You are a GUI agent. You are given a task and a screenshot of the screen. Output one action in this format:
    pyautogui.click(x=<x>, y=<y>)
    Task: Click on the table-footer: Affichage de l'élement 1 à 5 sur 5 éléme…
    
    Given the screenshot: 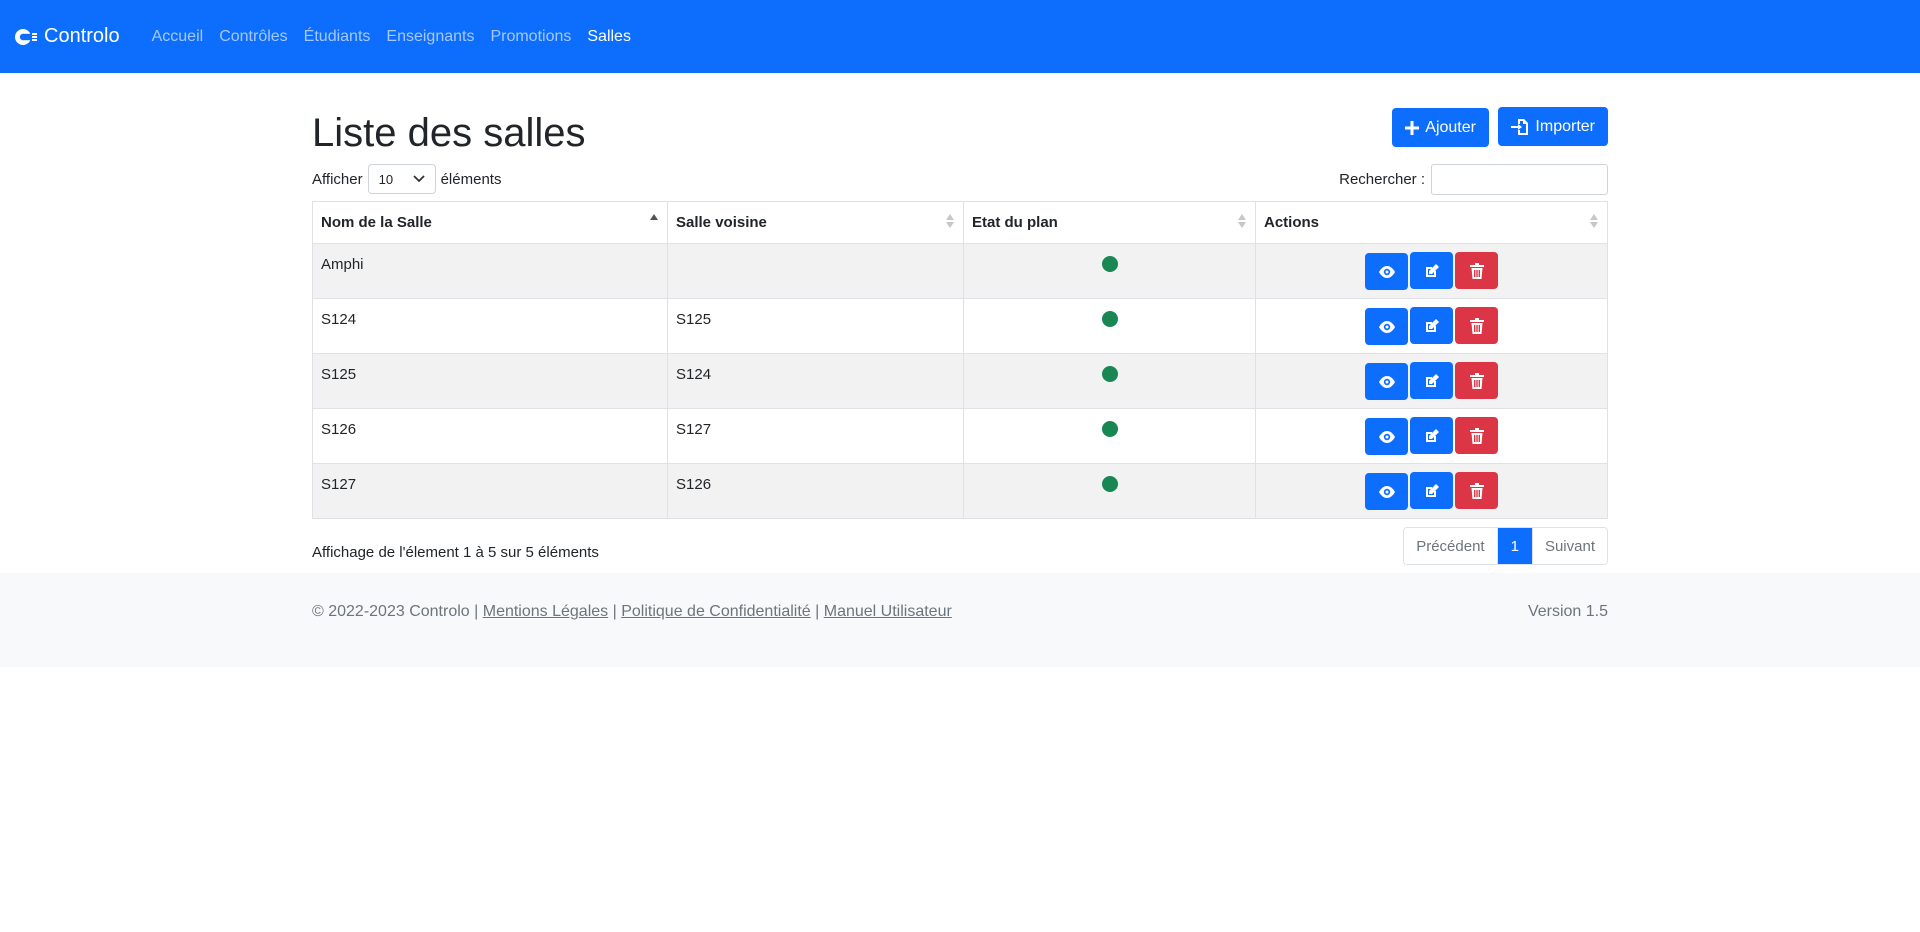 What is the action you would take?
    pyautogui.click(x=960, y=546)
    